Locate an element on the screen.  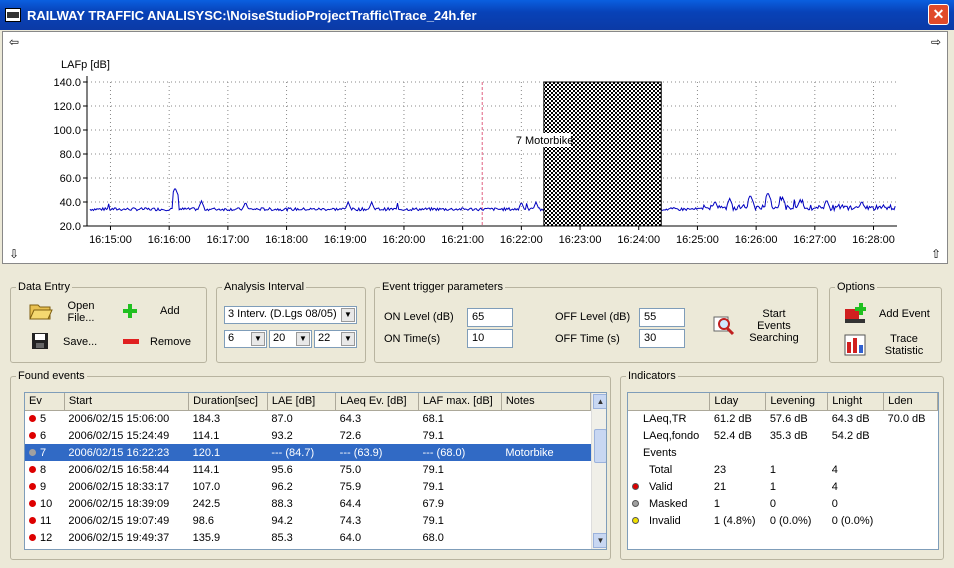
table-row: 8 2006/02/15 16:58:44 114.1 95.6 75.0 79.1 is located at coordinates (308, 469).